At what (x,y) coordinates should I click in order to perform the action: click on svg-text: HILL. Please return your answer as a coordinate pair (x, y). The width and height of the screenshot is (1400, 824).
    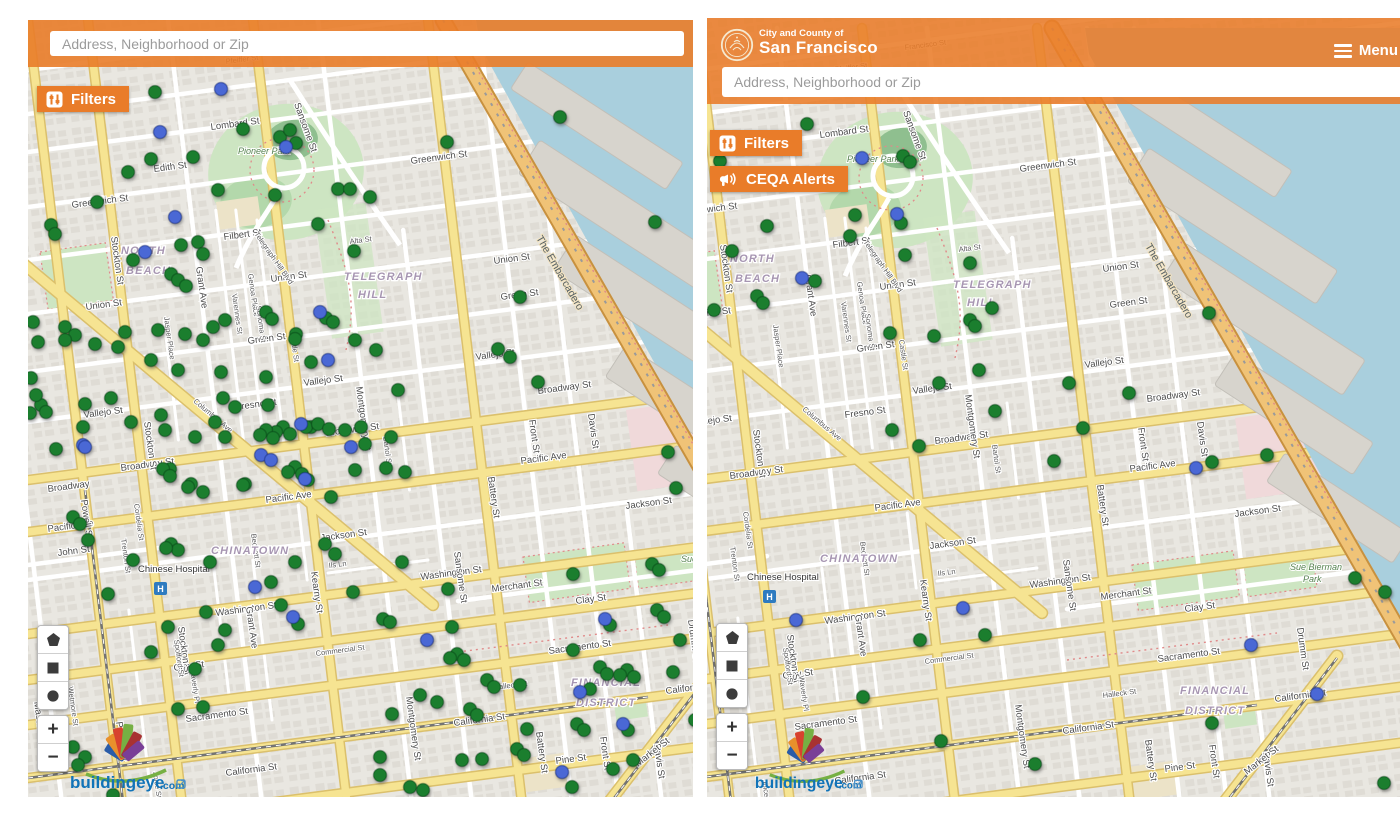
    Looking at the image, I should click on (372, 295).